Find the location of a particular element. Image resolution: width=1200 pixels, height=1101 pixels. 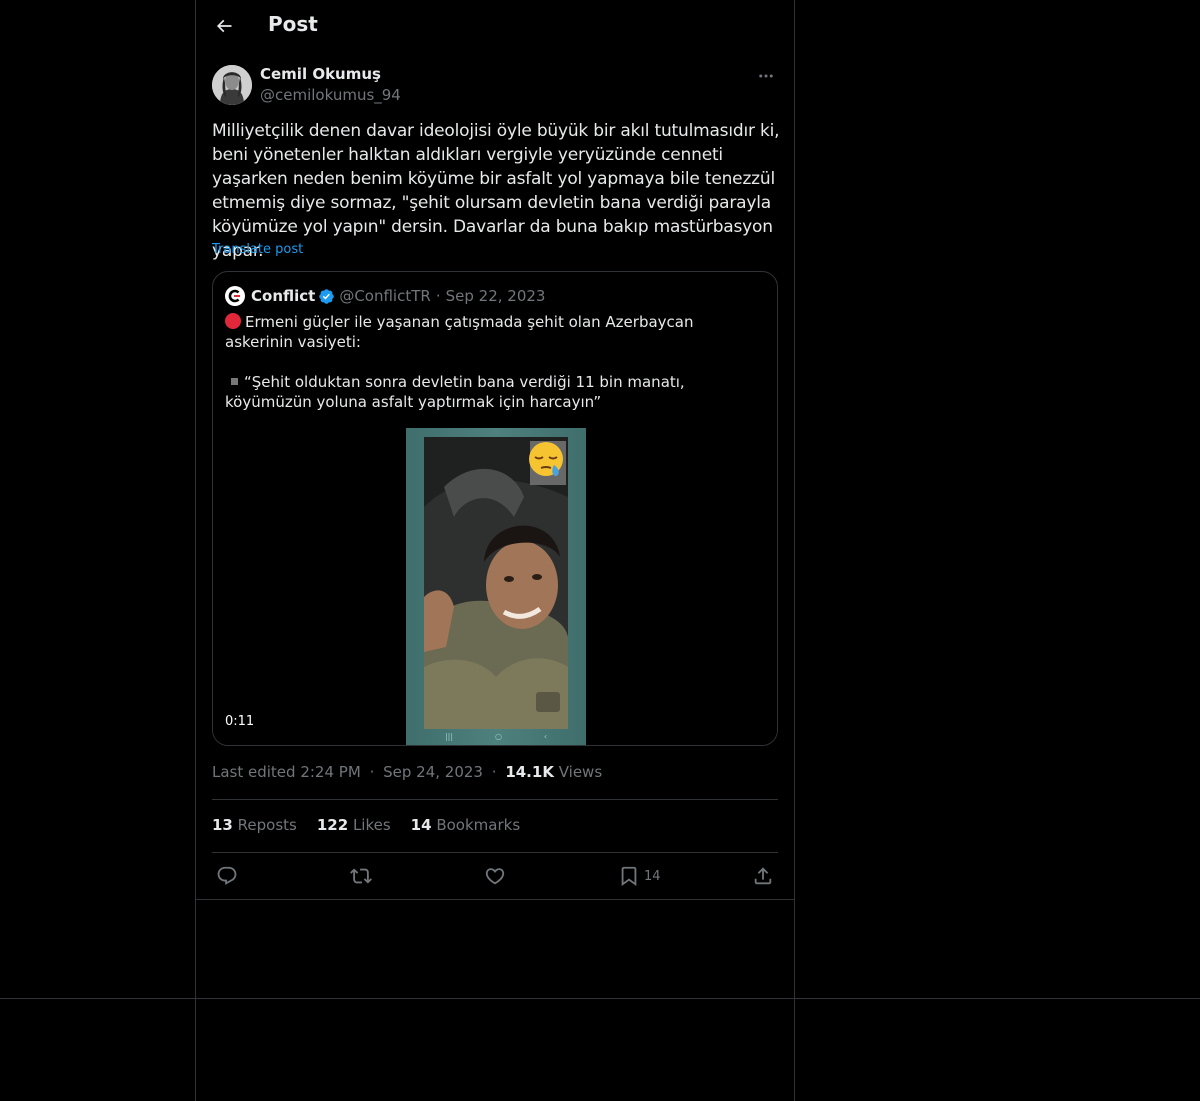

video-thumbnail is located at coordinates (496, 583).